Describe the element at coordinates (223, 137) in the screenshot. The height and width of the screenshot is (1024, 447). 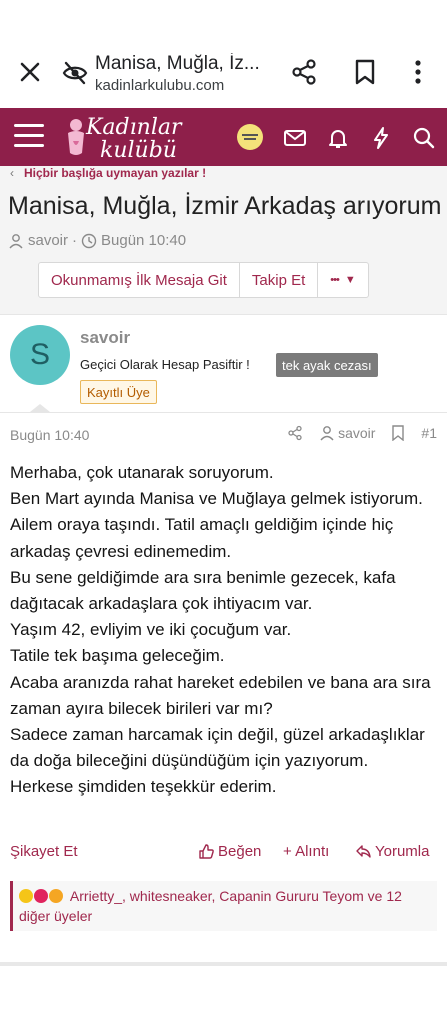
I see `site-header: Kadınlar kulübü` at that location.